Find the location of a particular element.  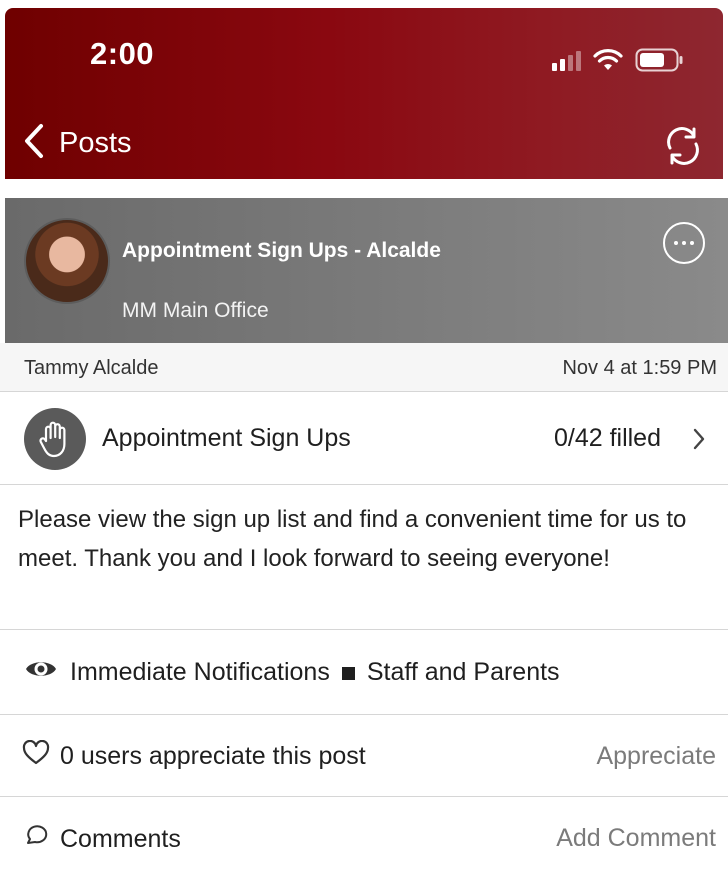

avatar is located at coordinates (67, 261).